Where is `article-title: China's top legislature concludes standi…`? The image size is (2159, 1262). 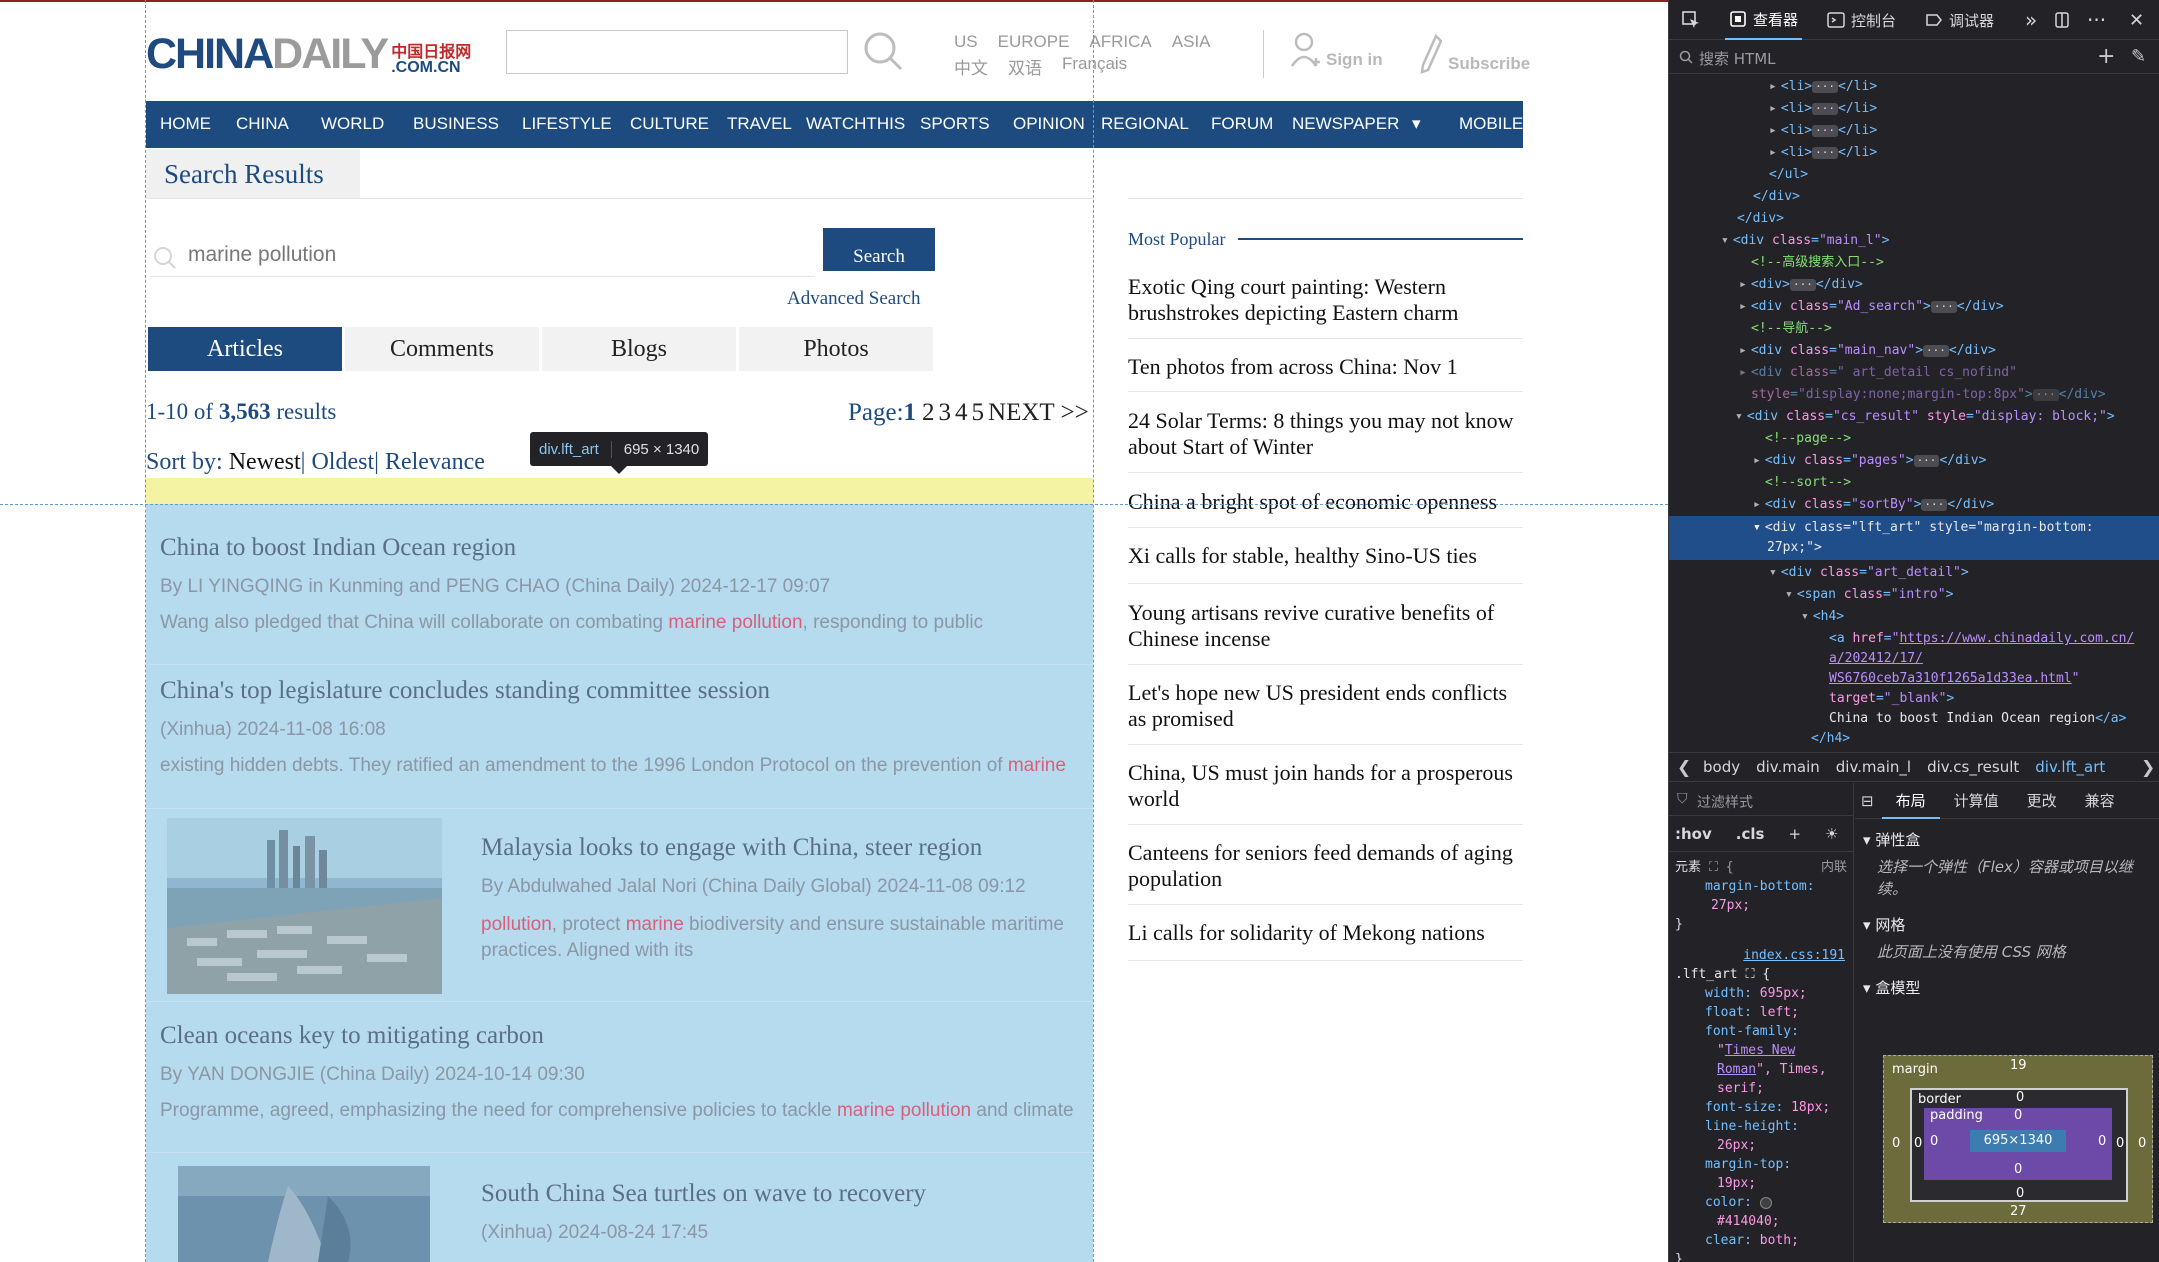
article-title: China's top legislature concludes standi… is located at coordinates (613, 691).